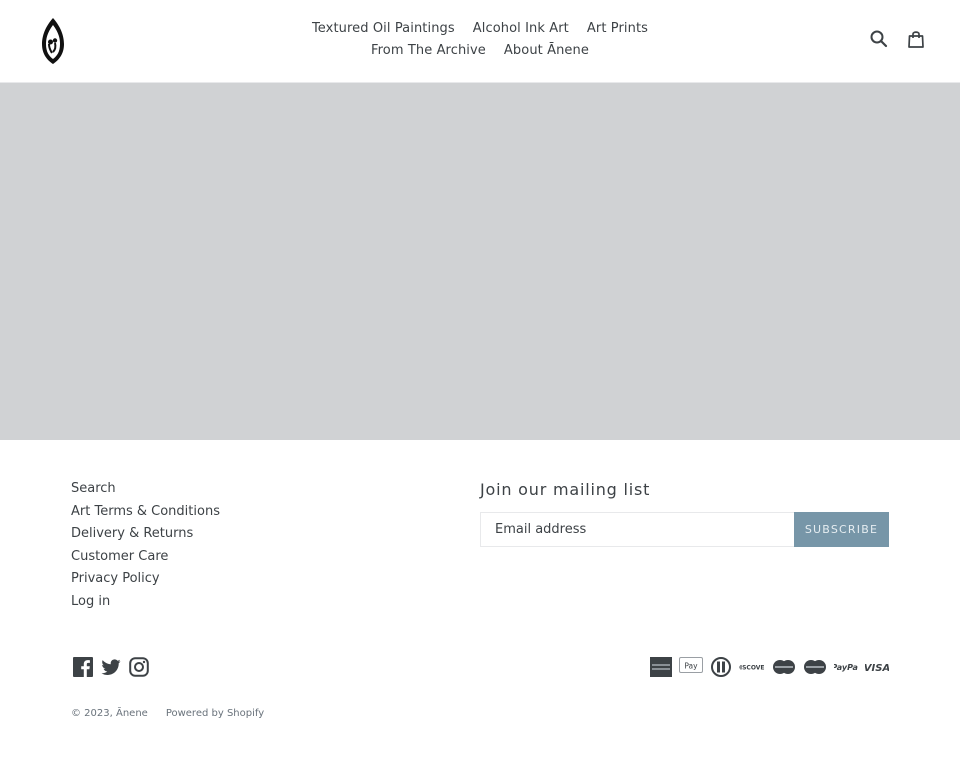 The width and height of the screenshot is (960, 765). I want to click on nav-from-the-archive: From The Archive, so click(428, 51).